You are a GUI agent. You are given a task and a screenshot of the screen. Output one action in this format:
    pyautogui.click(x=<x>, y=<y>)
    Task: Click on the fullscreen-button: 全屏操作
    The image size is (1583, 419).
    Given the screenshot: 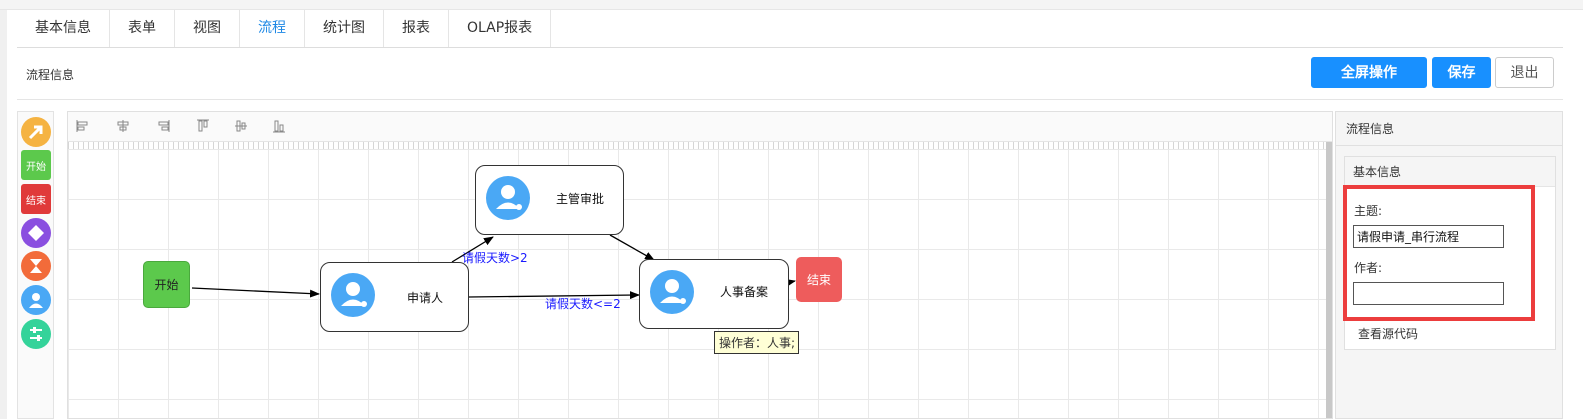 What is the action you would take?
    pyautogui.click(x=1369, y=72)
    